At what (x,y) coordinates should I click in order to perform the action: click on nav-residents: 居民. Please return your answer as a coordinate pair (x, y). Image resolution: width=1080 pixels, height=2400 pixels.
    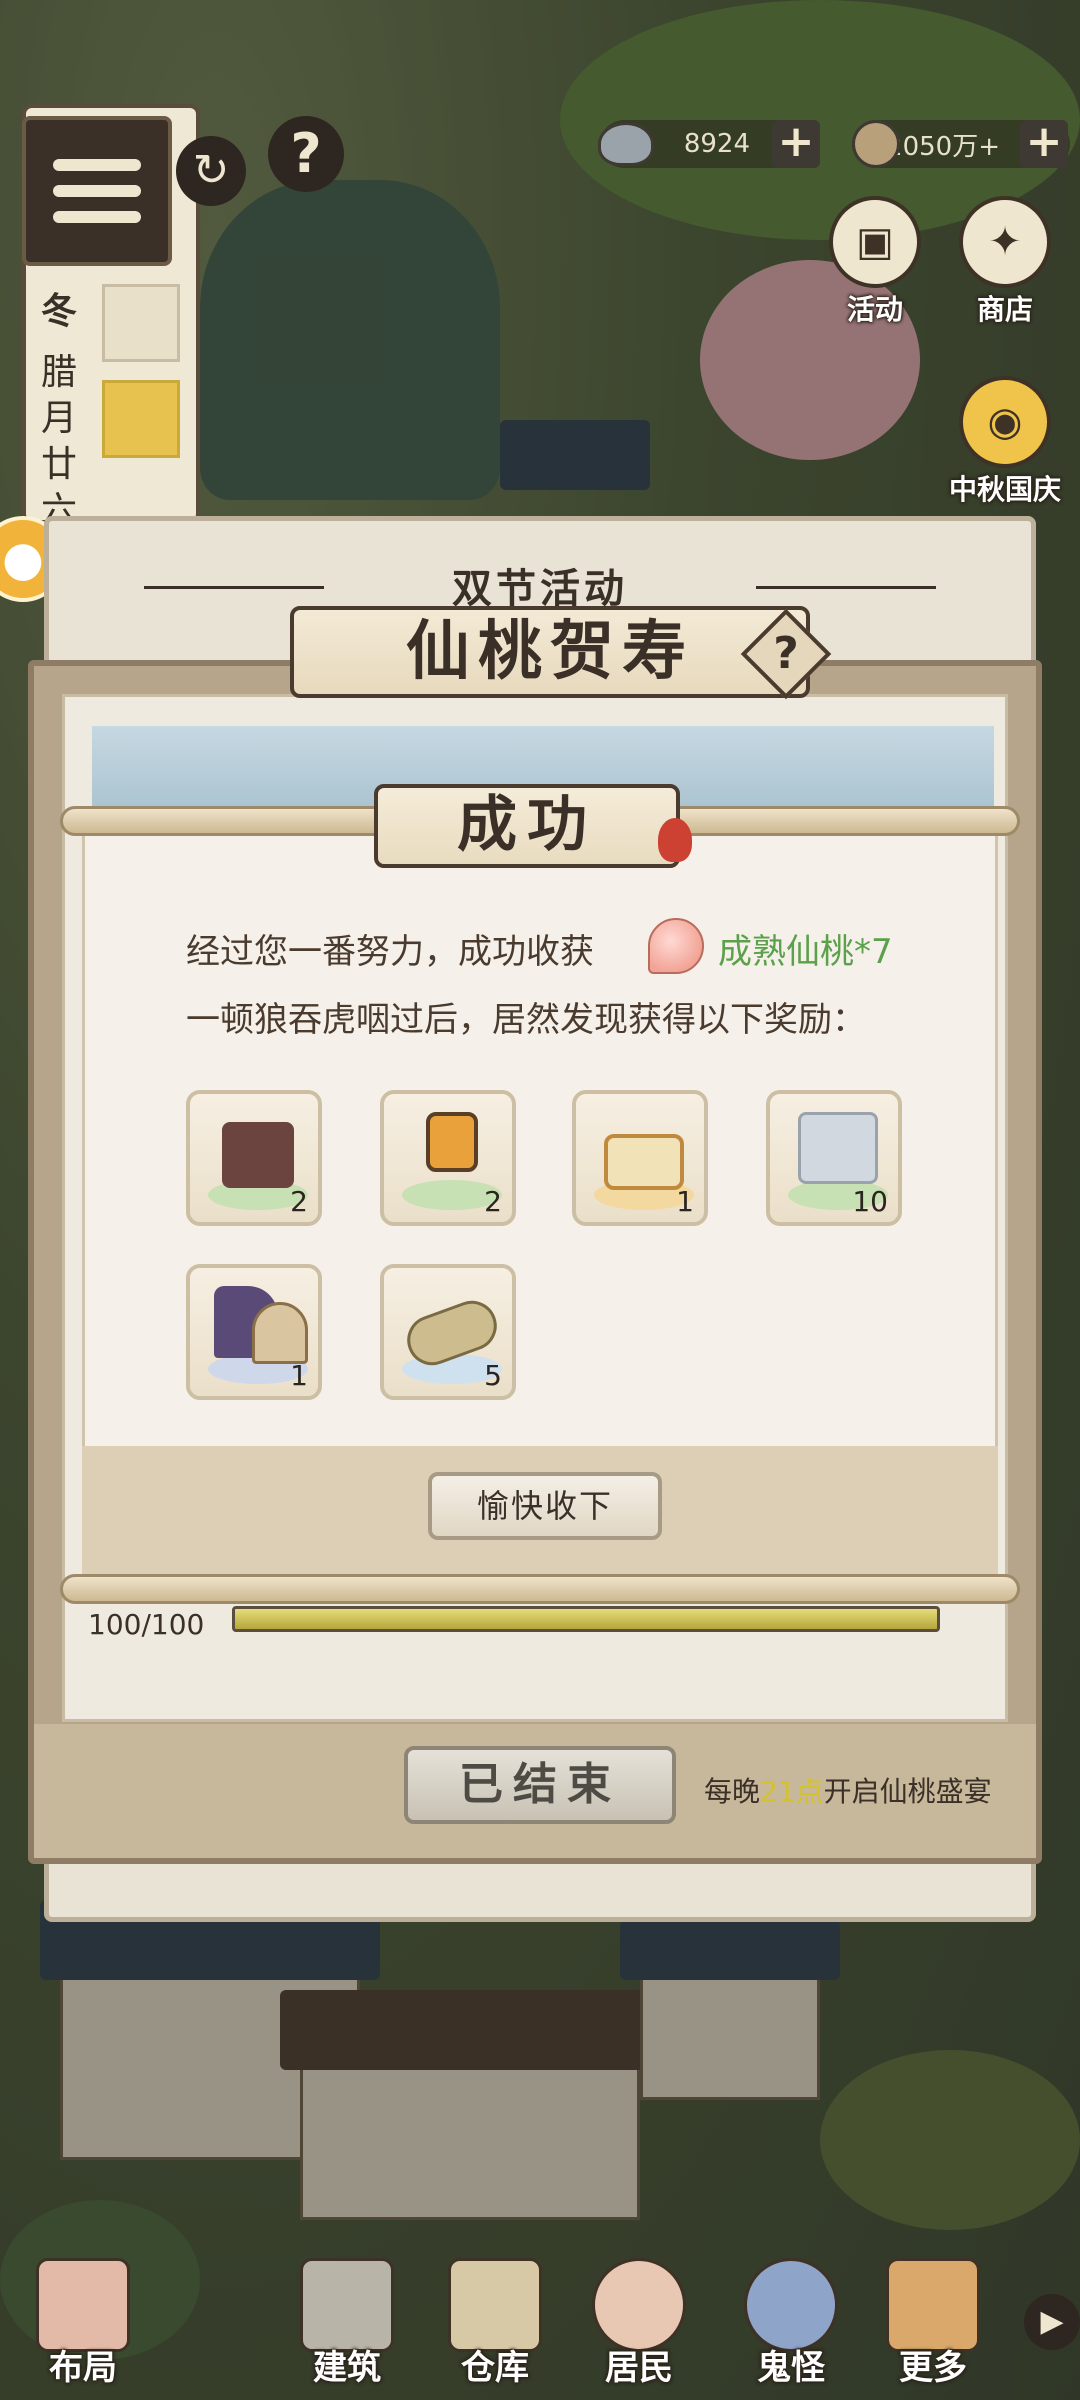
    Looking at the image, I should click on (639, 2320).